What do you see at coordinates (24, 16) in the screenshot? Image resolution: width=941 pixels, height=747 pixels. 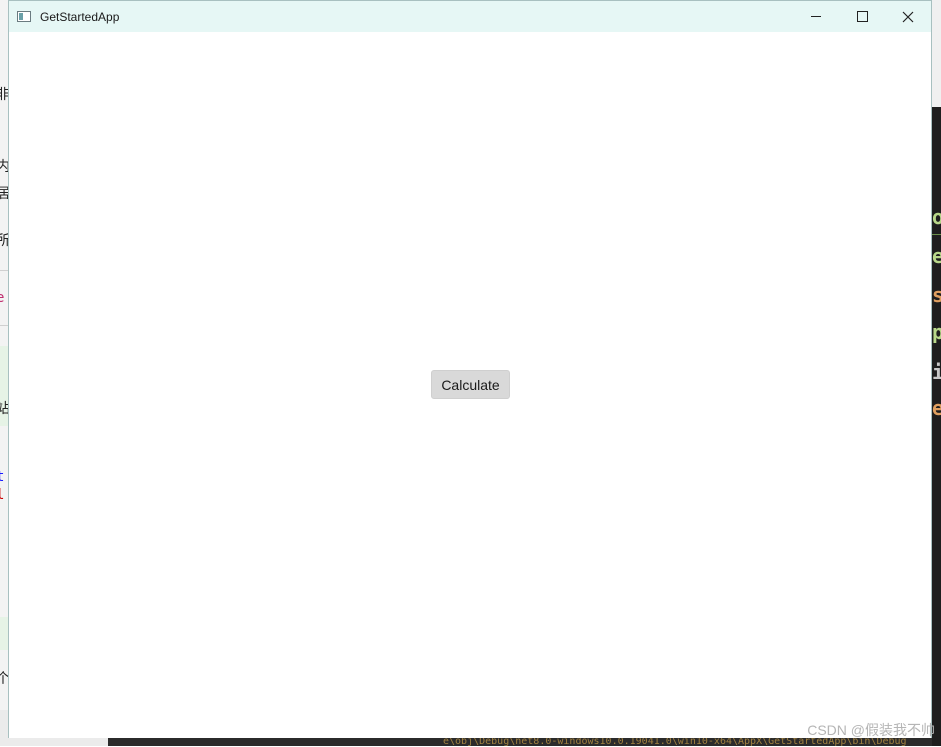 I see `app-window-icon` at bounding box center [24, 16].